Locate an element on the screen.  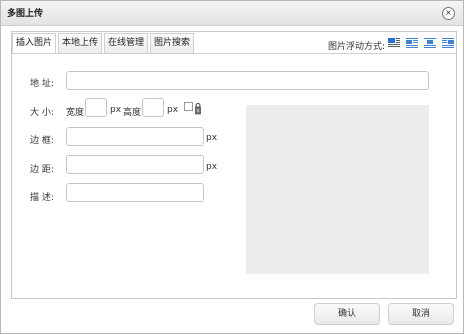
dialog-title: 多图上传 is located at coordinates (25, 14).